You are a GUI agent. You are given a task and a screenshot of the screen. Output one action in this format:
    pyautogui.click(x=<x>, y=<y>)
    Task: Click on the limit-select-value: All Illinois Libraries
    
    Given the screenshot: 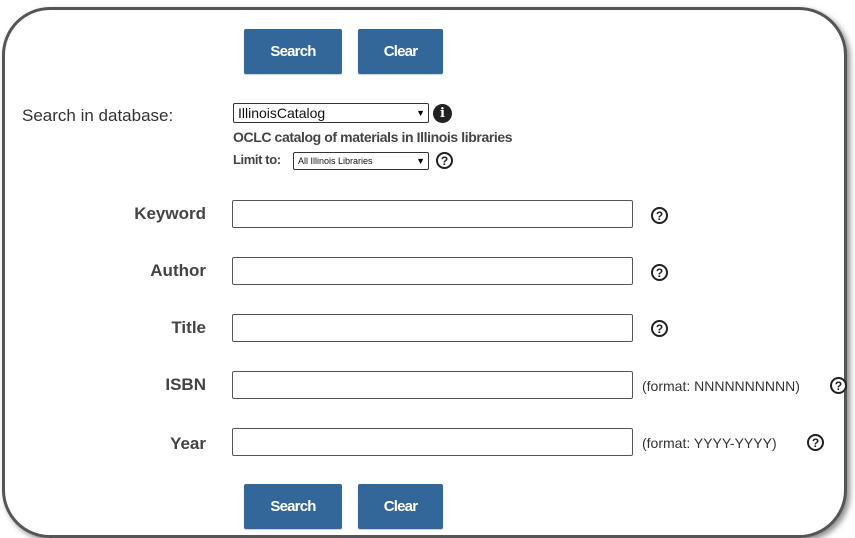 What is the action you would take?
    pyautogui.click(x=335, y=161)
    